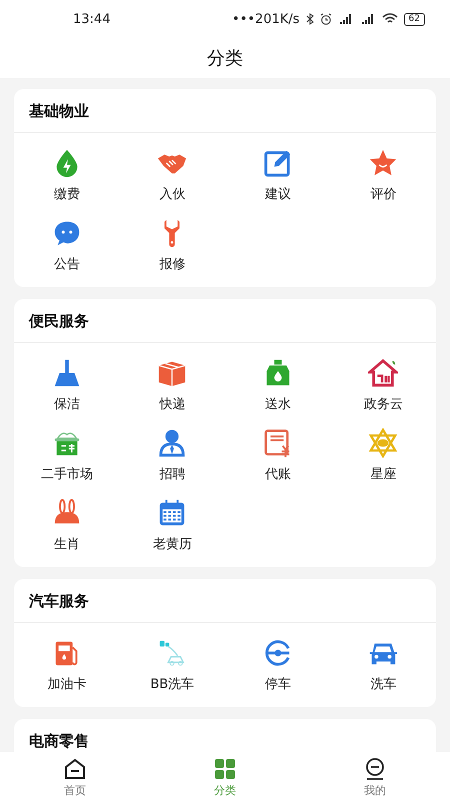 This screenshot has height=800, width=450. I want to click on category-item: 星座, so click(383, 452).